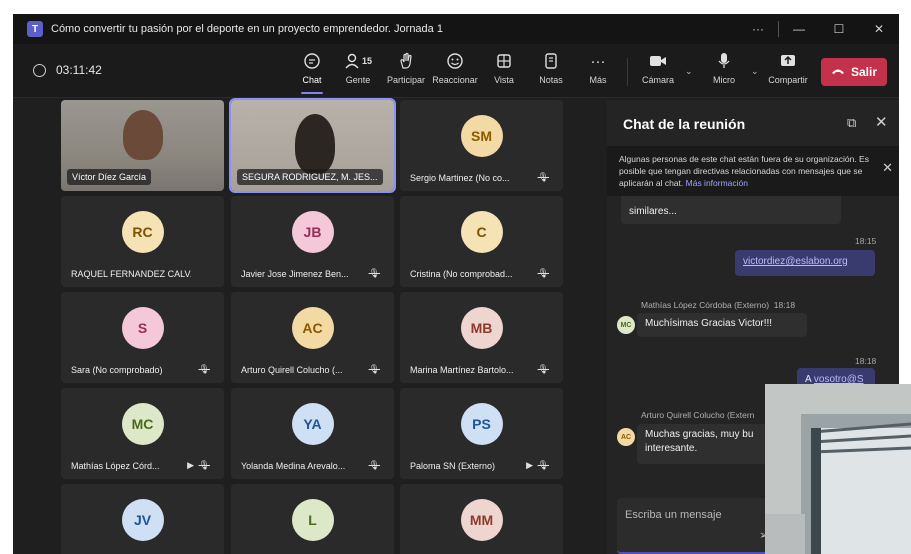 This screenshot has height=554, width=911. I want to click on chat-button: Chat, so click(312, 72).